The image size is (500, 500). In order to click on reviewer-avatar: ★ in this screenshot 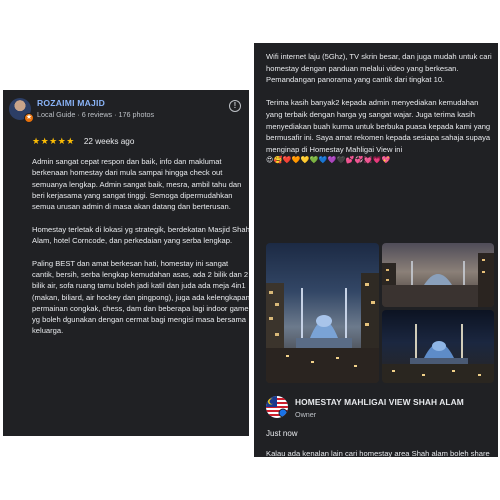, I will do `click(21, 110)`.